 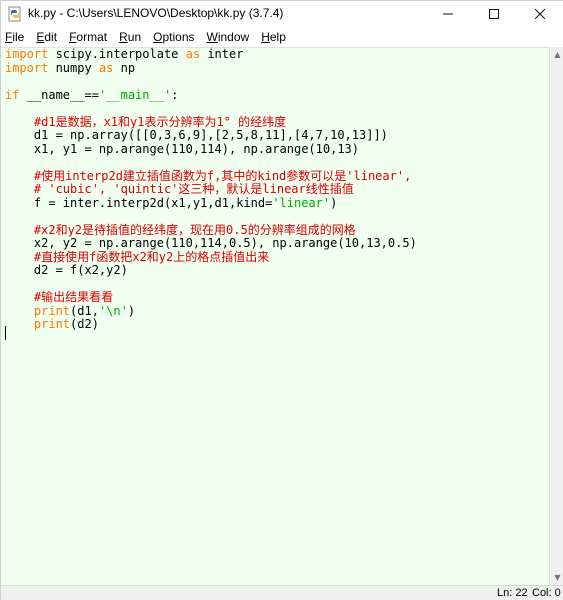 What do you see at coordinates (124, 67) in the screenshot?
I see `code-token: np` at bounding box center [124, 67].